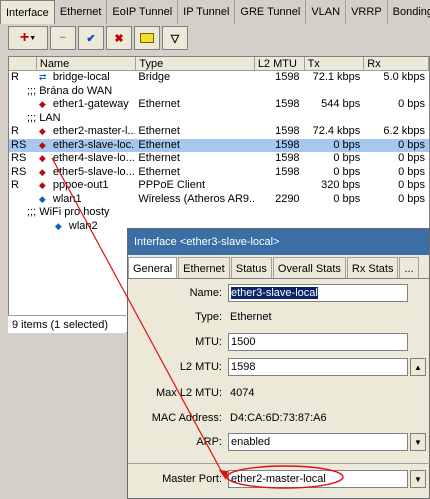  I want to click on dialog-tab-general: General, so click(153, 267).